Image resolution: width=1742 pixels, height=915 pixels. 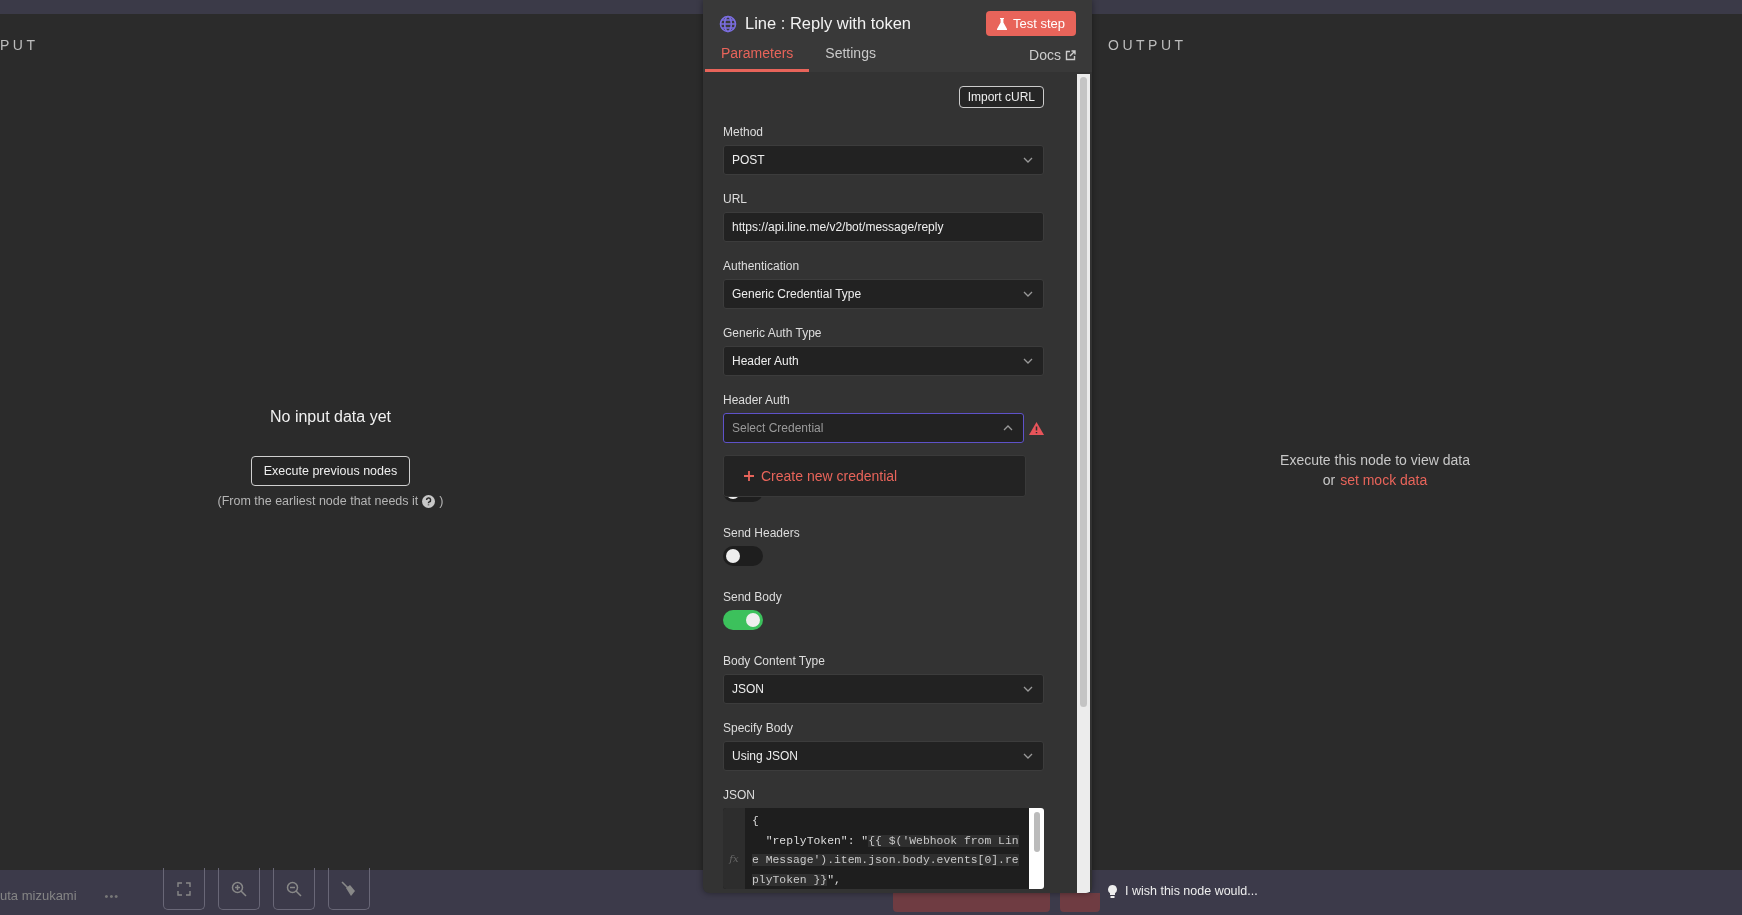 What do you see at coordinates (735, 199) in the screenshot?
I see `field-label: URL` at bounding box center [735, 199].